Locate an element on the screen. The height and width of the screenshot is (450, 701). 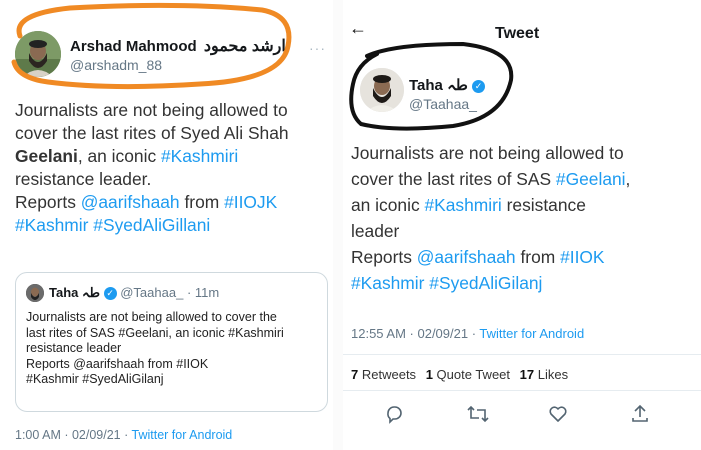
tweet-timestamp: 12:55 AM · 02/09/21 · is located at coordinates (415, 333).